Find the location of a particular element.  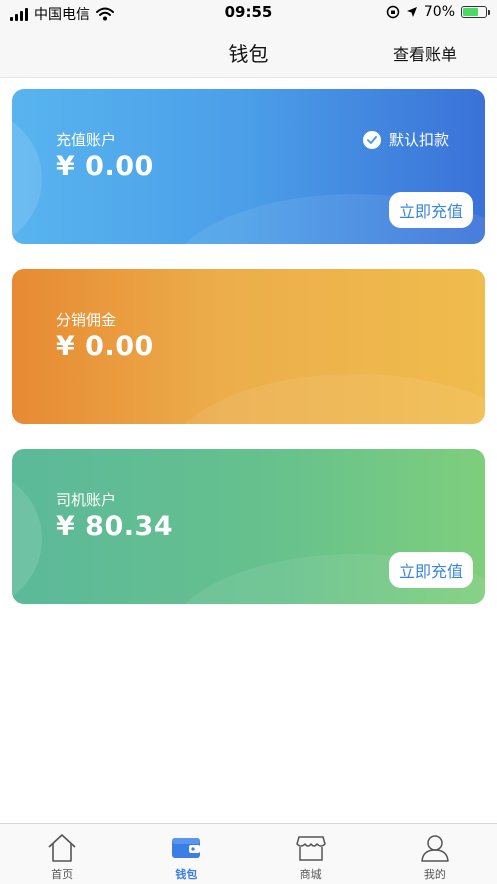

tab-wallet: 钱包 is located at coordinates (186, 854).